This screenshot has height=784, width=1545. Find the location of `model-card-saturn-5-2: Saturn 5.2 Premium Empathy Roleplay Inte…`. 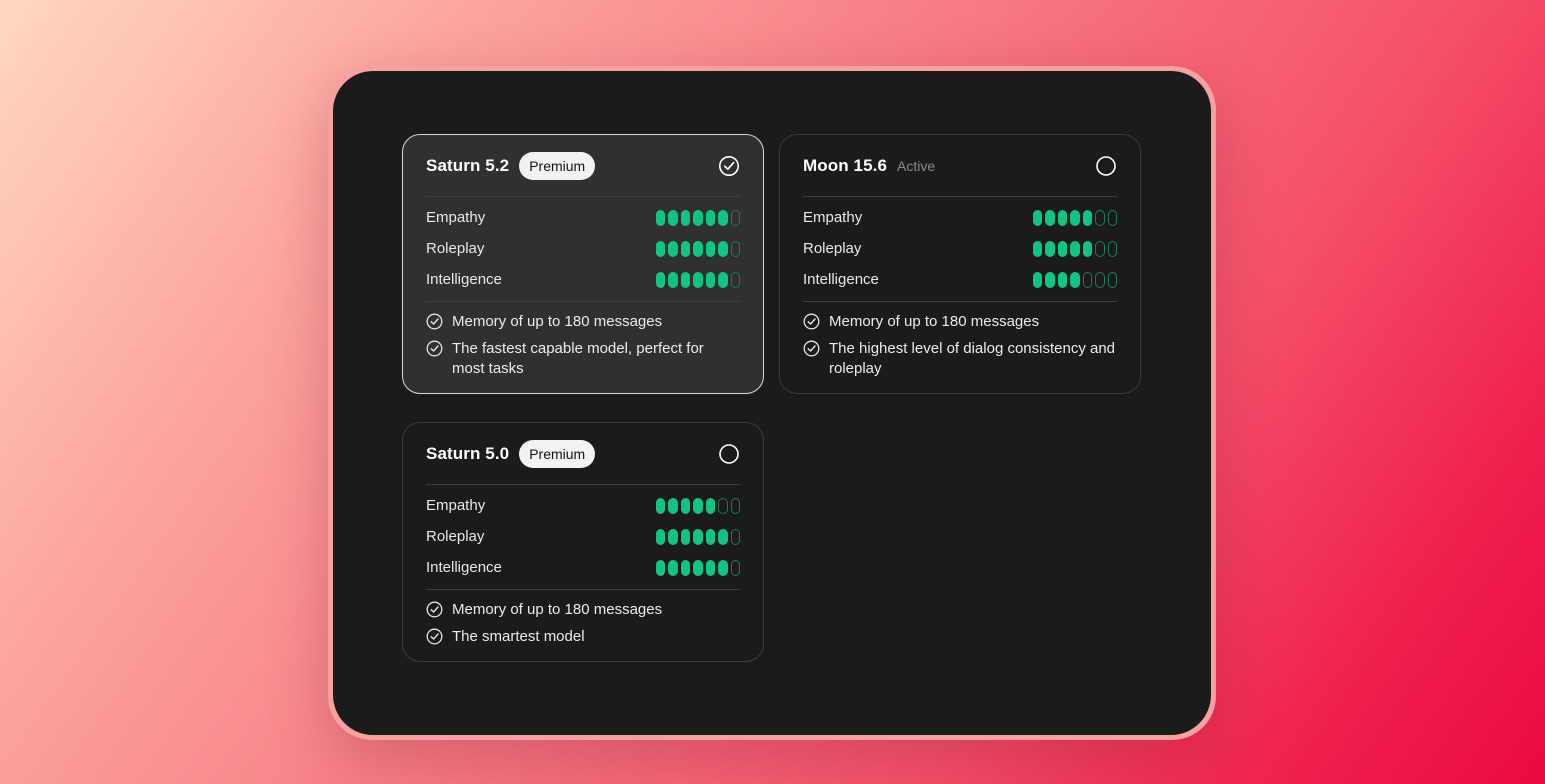

model-card-saturn-5-2: Saturn 5.2 Premium Empathy Roleplay Inte… is located at coordinates (583, 264).